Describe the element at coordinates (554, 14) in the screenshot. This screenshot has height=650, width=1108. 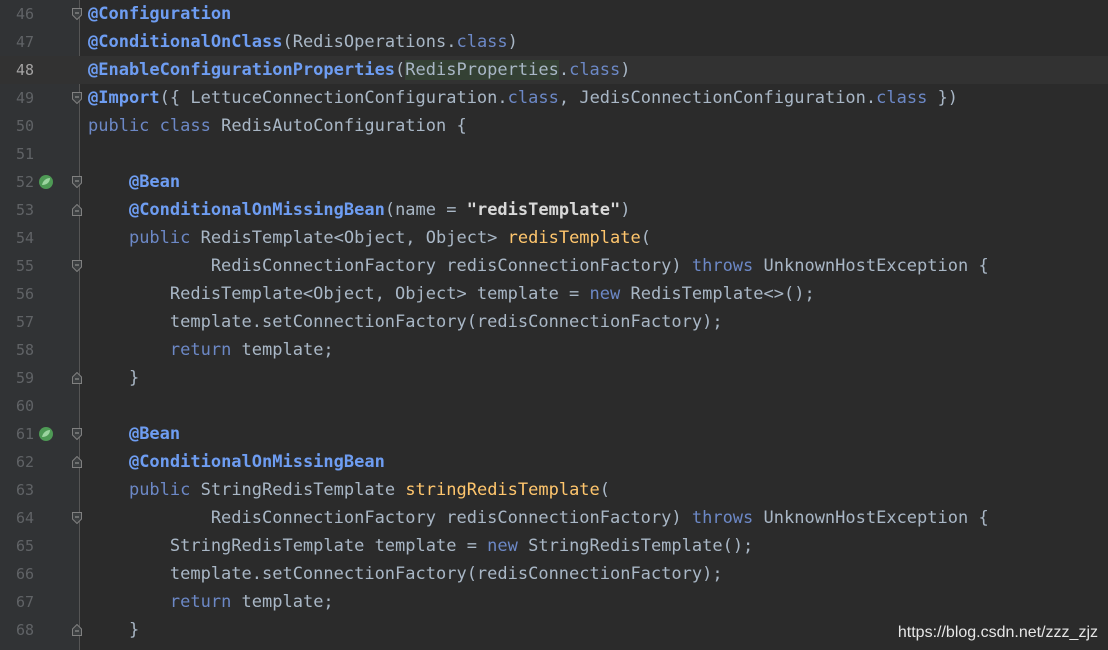
I see `code-line: 46 @Configuration` at that location.